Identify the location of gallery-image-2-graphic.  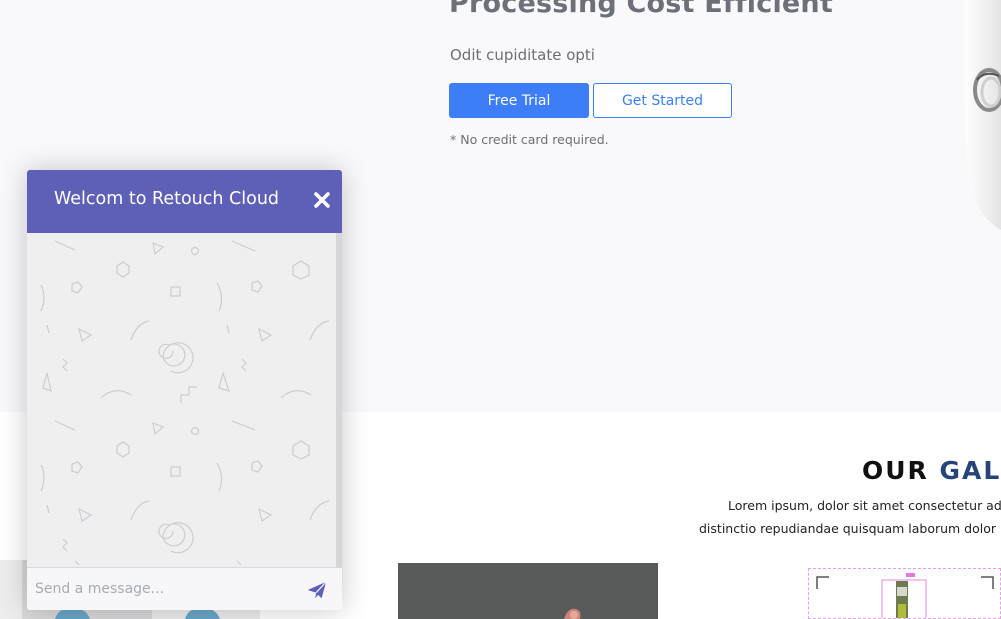
(905, 595).